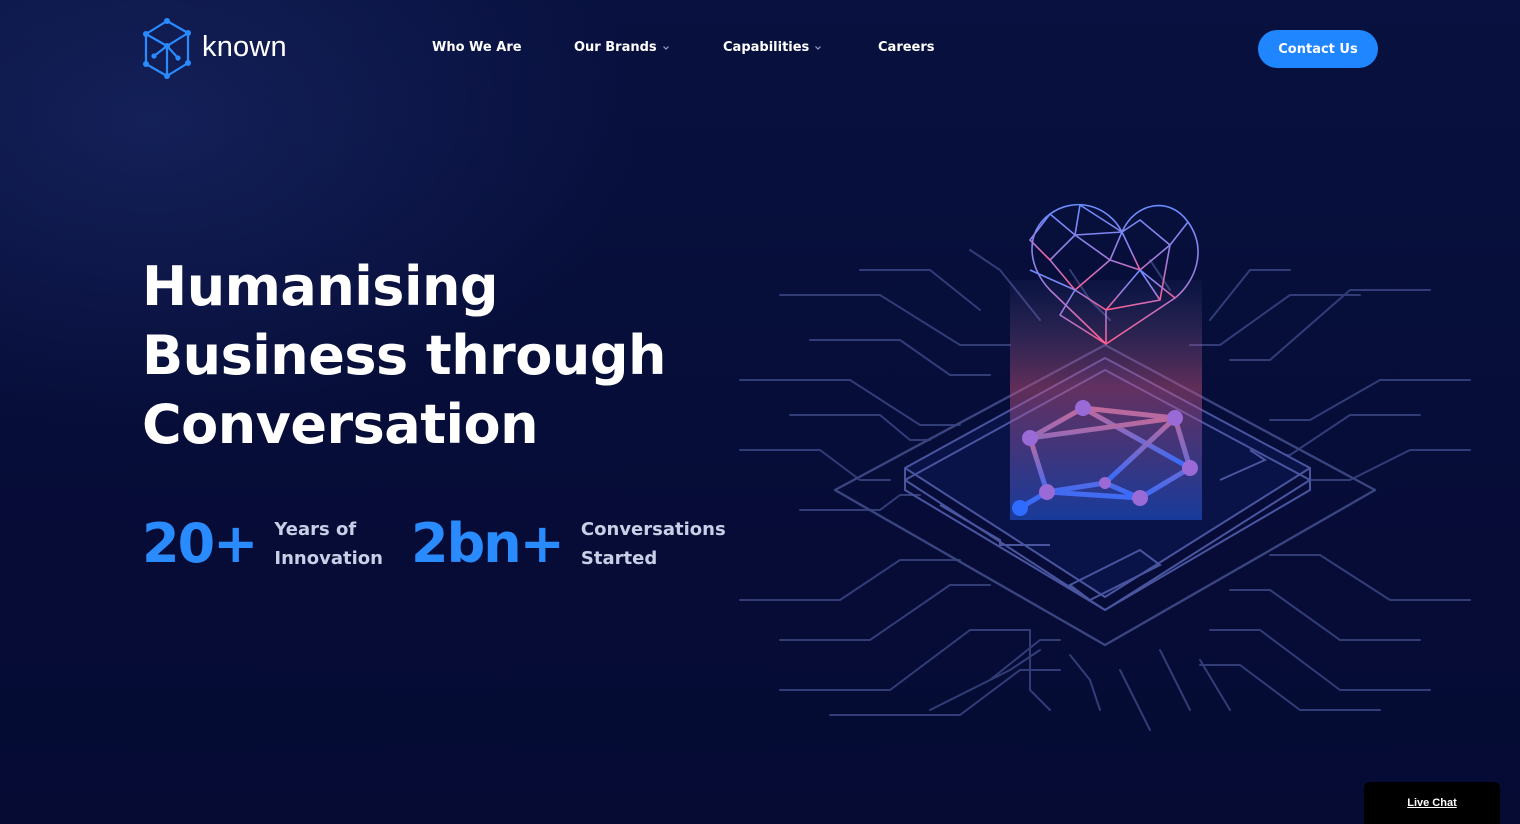  I want to click on brand-logo: known, so click(214, 49).